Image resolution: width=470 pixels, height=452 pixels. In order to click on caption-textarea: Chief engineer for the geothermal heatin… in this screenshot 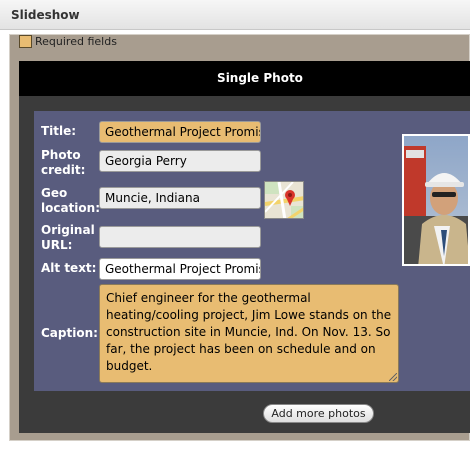, I will do `click(249, 333)`.